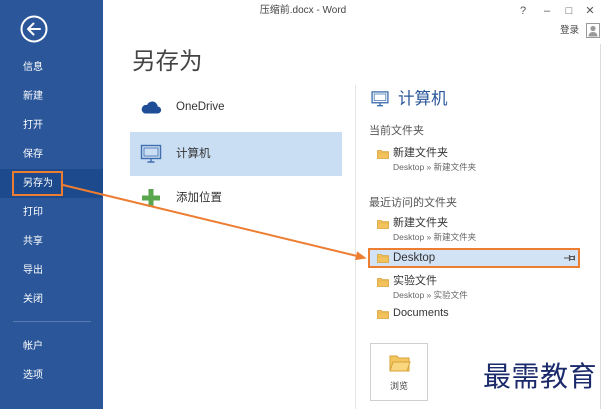 Image resolution: width=606 pixels, height=409 pixels. Describe the element at coordinates (474, 288) in the screenshot. I see `recent-folder-item: 实验文件 Desktop » 实验文件` at that location.